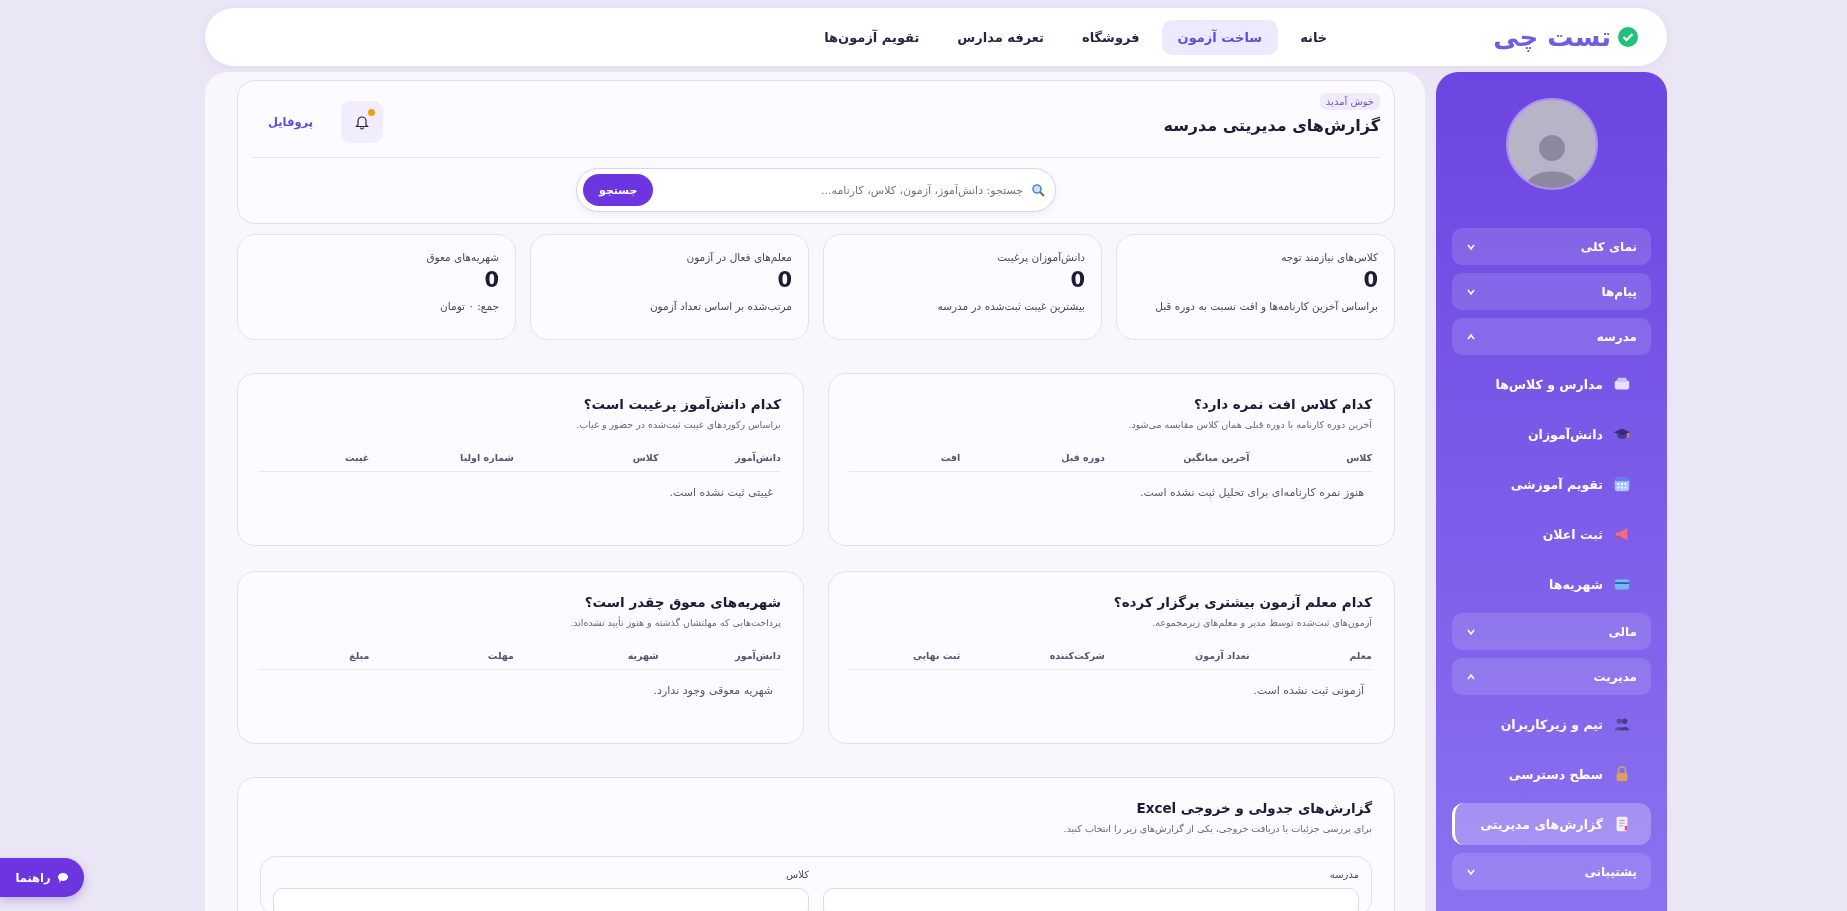  What do you see at coordinates (642, 655) in the screenshot?
I see `column-header: شهریه` at bounding box center [642, 655].